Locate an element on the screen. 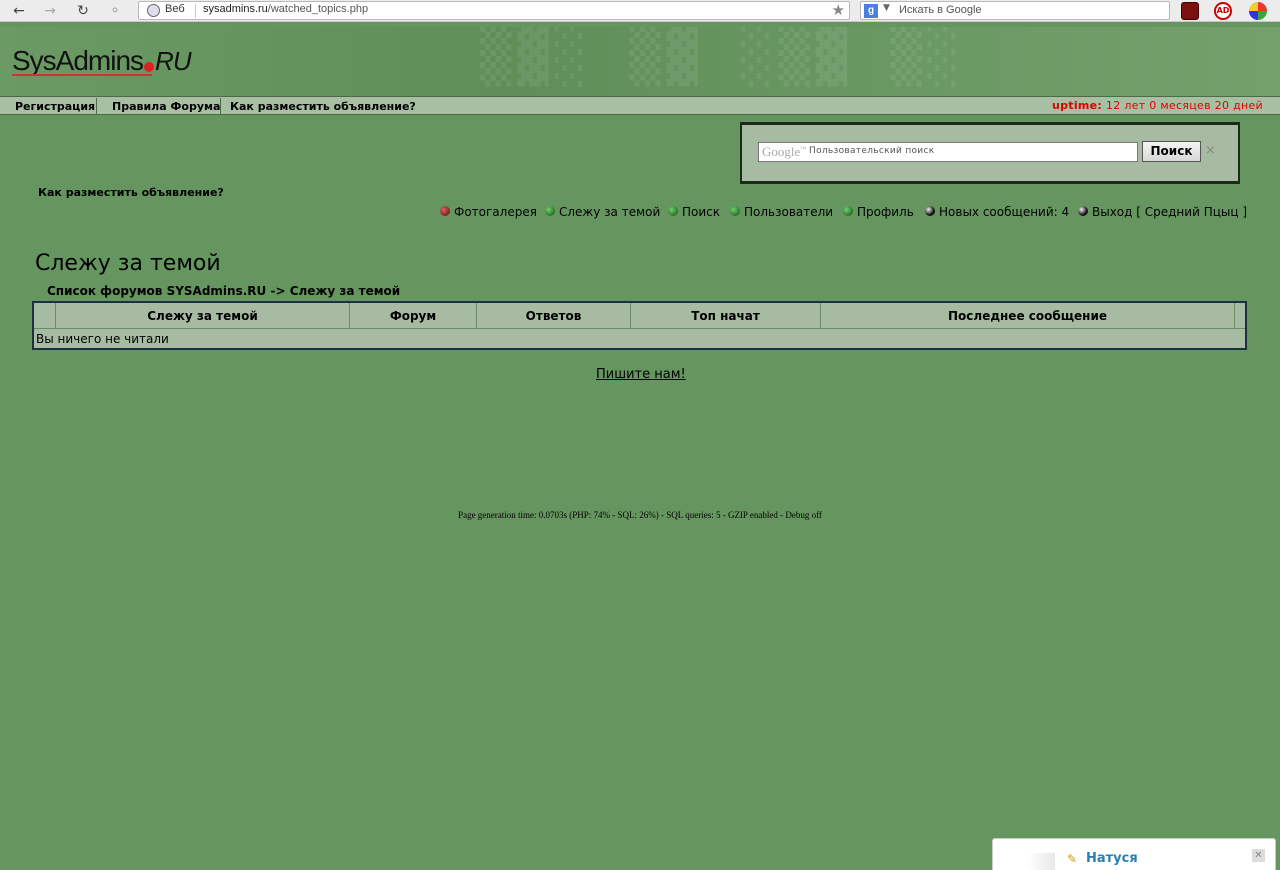  google-icon: g is located at coordinates (871, 11).